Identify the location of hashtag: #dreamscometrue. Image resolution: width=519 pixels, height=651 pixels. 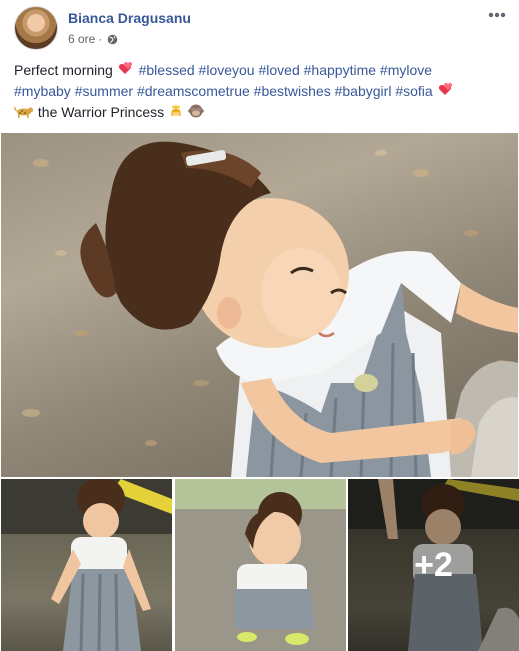
(193, 91).